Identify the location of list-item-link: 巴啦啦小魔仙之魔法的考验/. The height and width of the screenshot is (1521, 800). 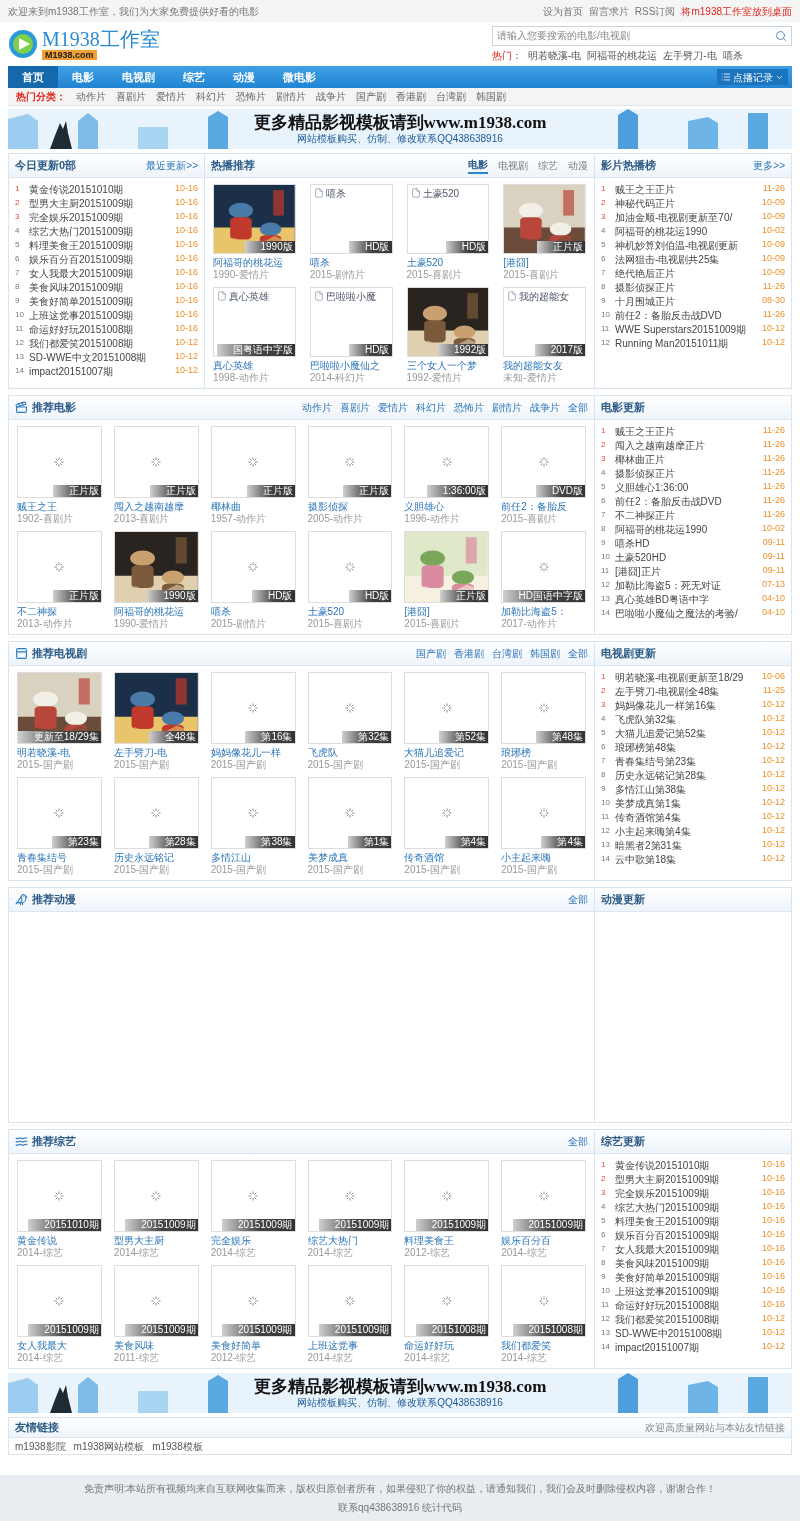
(688, 613).